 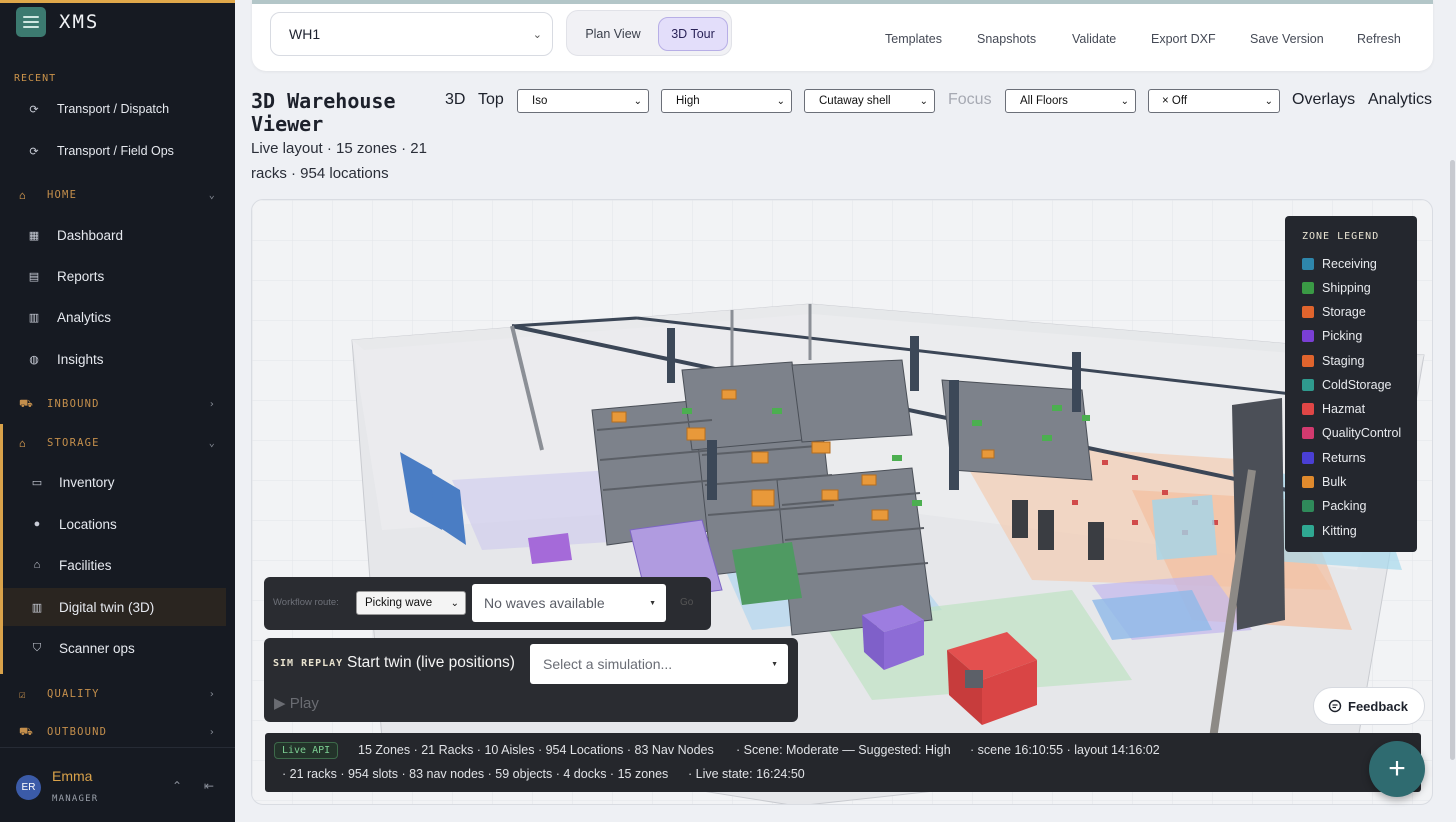 I want to click on floors-select: All Floors ⌄, so click(x=1070, y=101).